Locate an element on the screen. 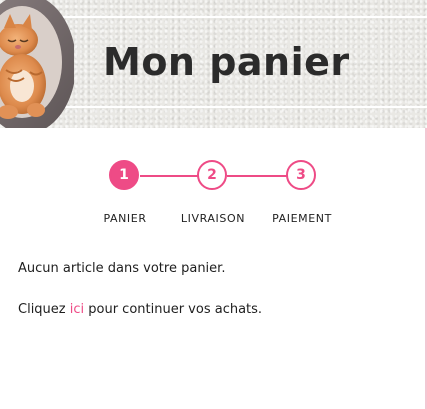  step-1-circle: 1 is located at coordinates (124, 175).